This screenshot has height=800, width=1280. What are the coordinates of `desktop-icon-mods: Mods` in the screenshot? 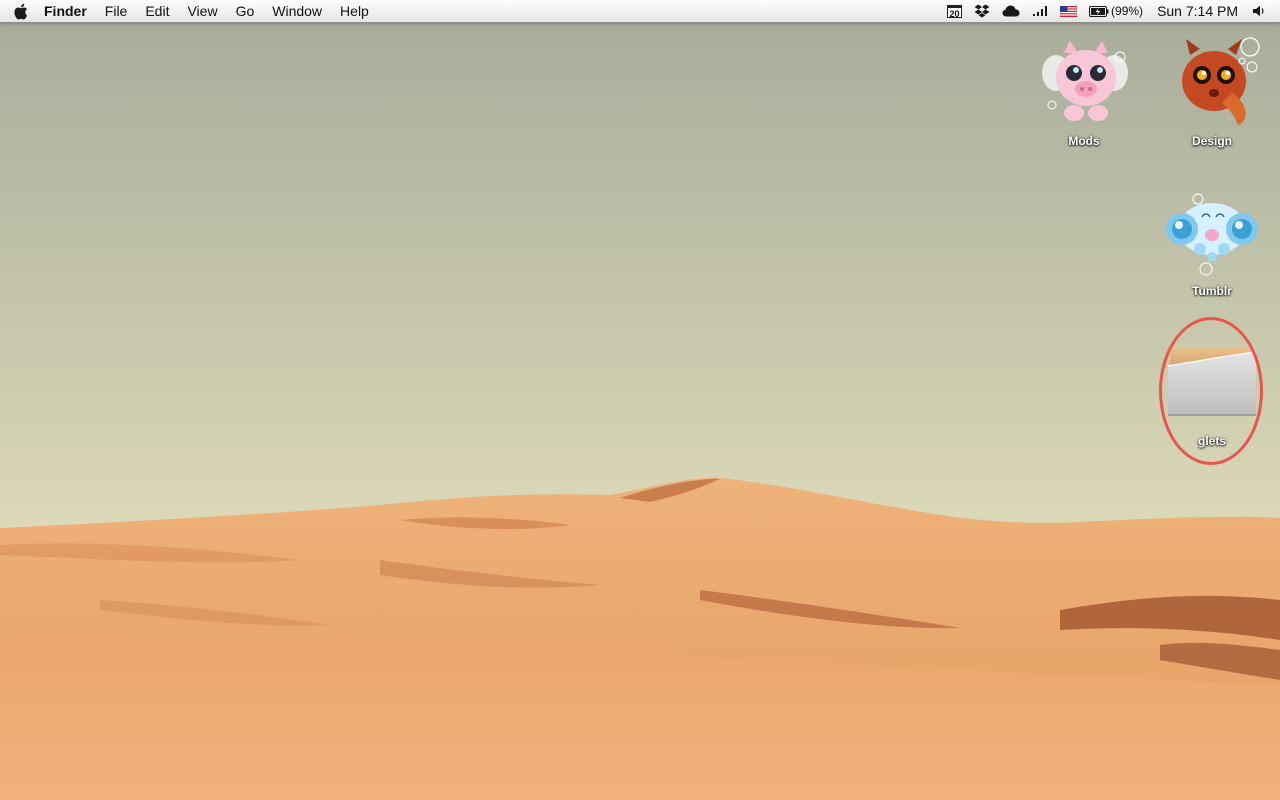 It's located at (1084, 89).